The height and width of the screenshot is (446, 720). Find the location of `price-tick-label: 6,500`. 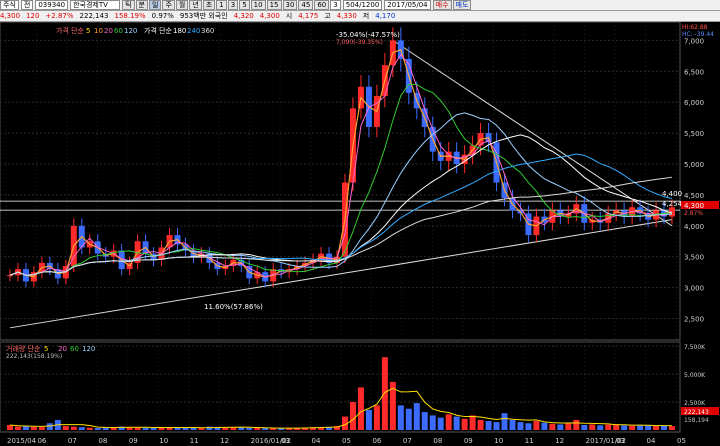

price-tick-label: 6,500 is located at coordinates (694, 72).